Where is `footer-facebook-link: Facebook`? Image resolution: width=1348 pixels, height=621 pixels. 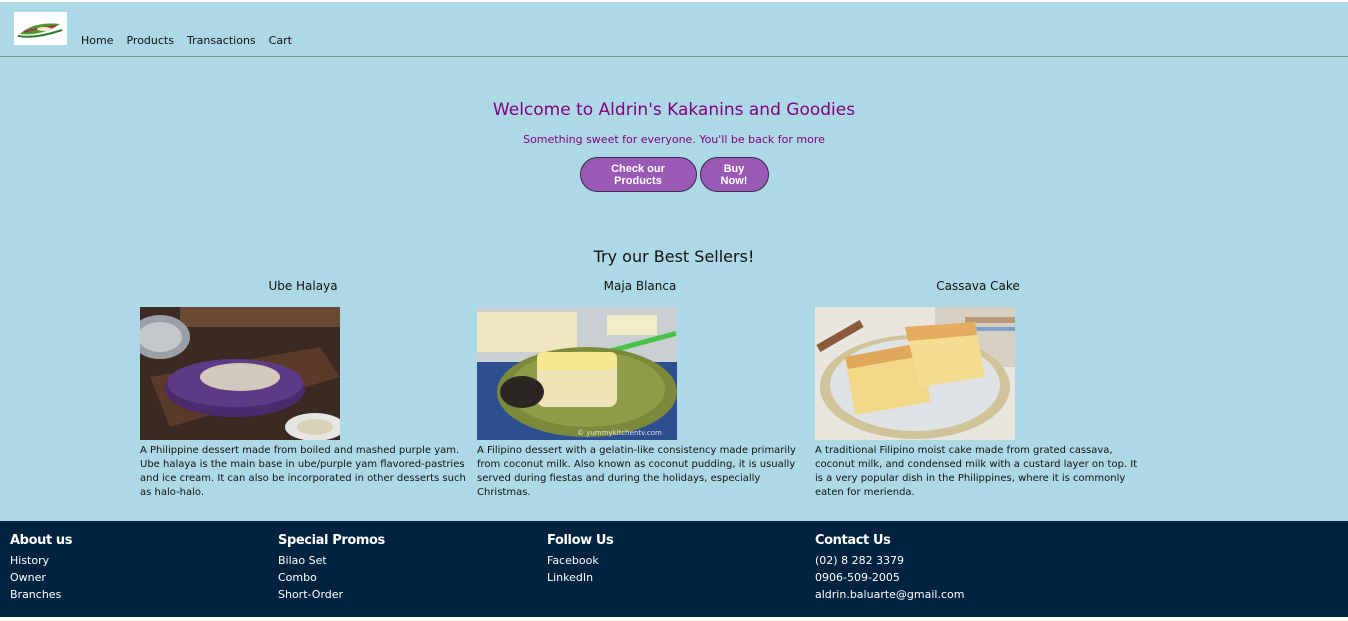
footer-facebook-link: Facebook is located at coordinates (580, 560).